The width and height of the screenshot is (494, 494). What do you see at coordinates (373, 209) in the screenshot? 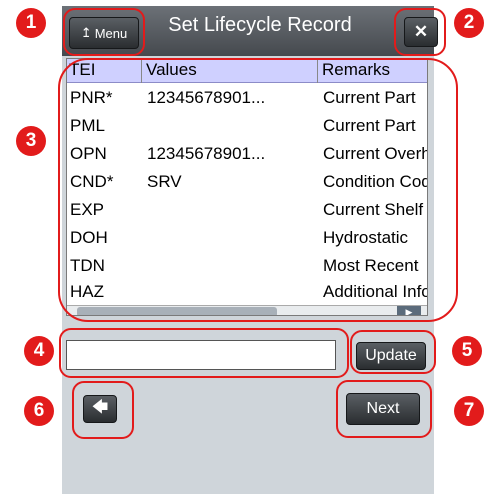
I see `row-remark: Current Shelf` at bounding box center [373, 209].